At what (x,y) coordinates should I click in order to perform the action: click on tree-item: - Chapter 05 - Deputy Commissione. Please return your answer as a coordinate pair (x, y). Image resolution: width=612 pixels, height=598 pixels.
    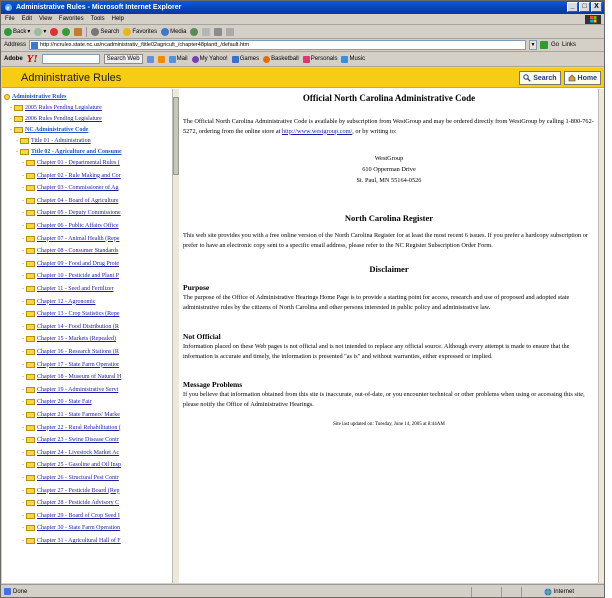
    Looking at the image, I should click on (71, 213).